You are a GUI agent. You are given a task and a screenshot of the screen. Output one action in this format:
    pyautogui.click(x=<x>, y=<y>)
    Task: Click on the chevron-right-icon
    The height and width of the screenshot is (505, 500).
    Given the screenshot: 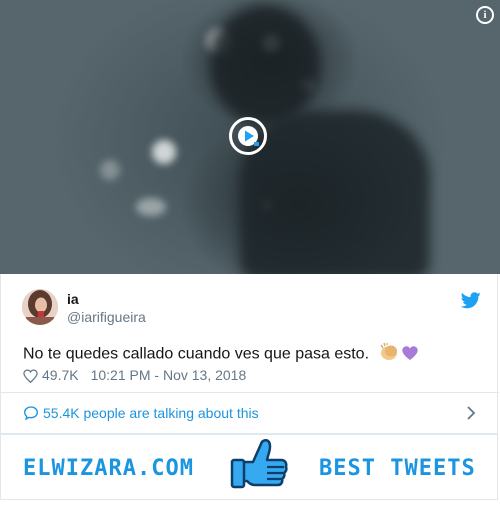 What is the action you would take?
    pyautogui.click(x=471, y=413)
    